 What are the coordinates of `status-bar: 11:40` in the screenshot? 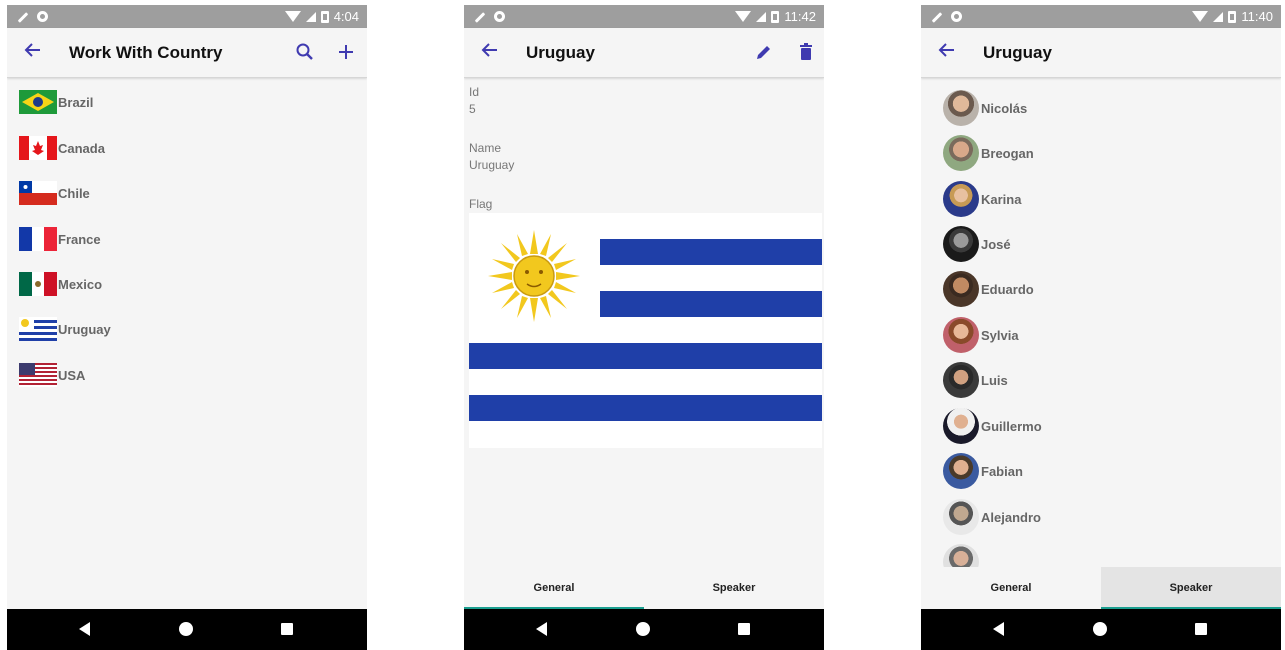 It's located at (1101, 16).